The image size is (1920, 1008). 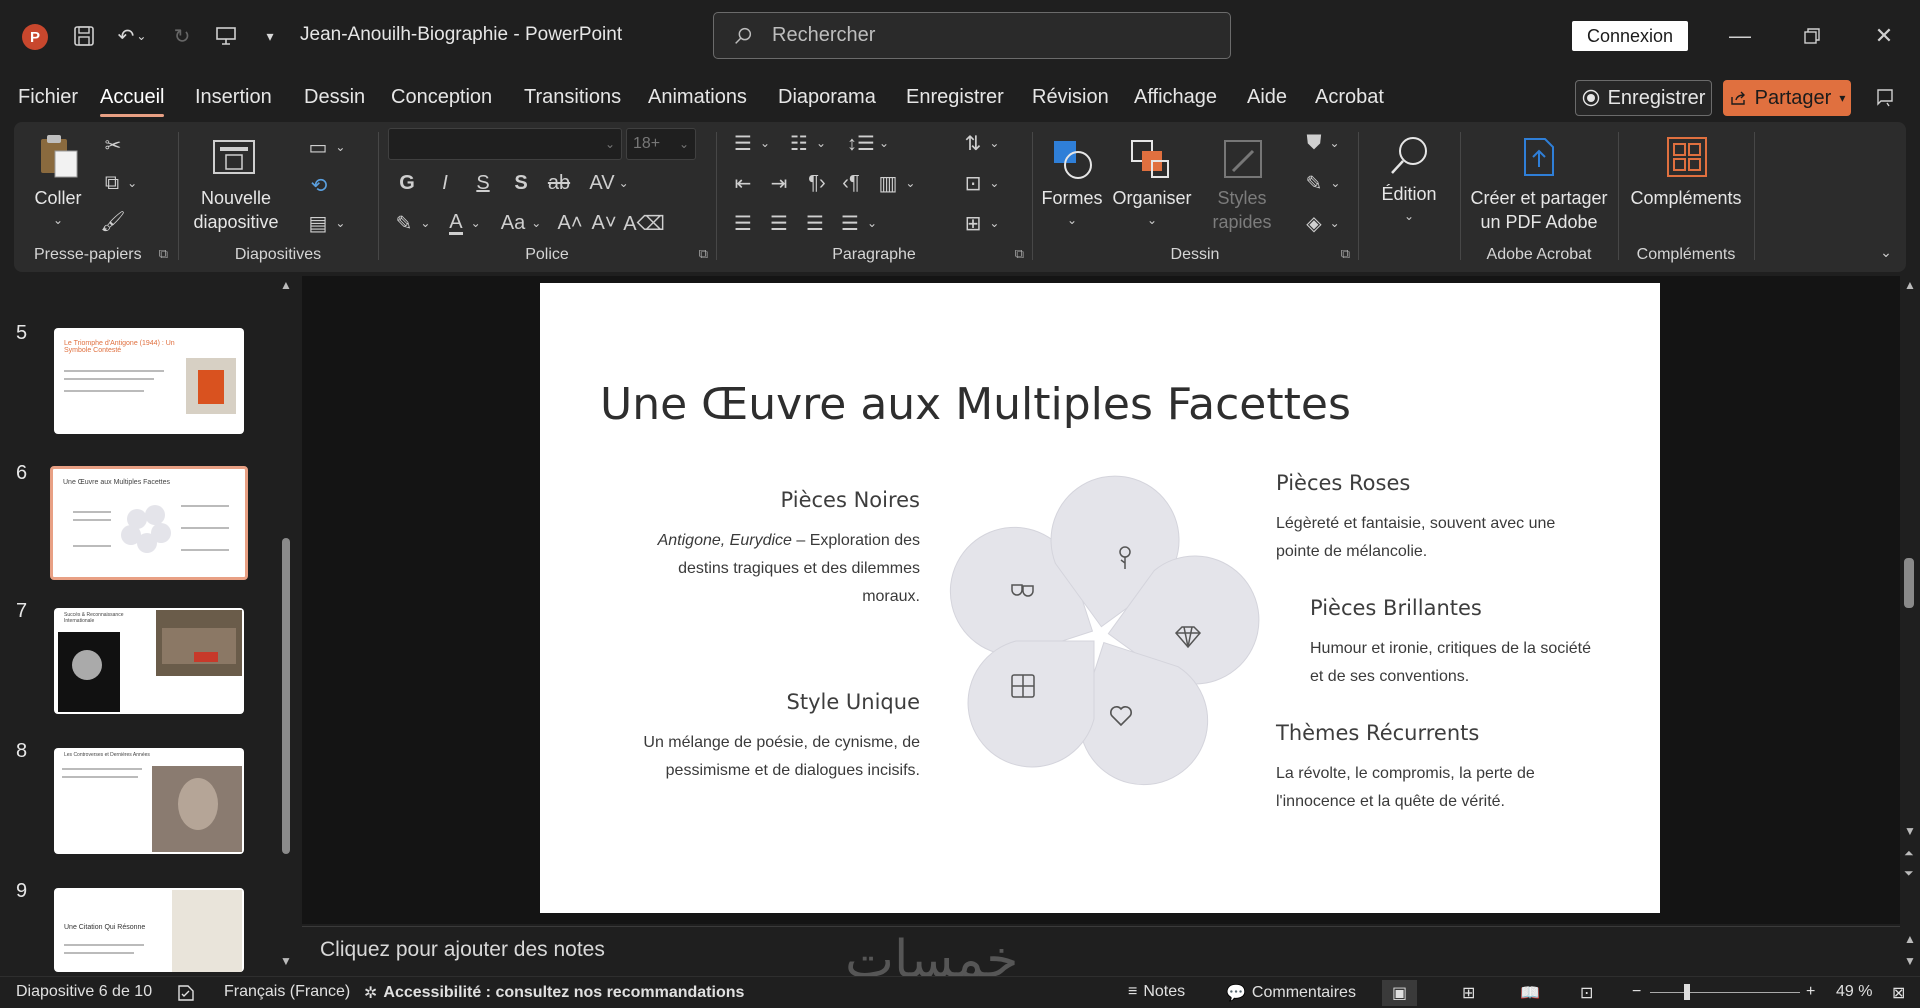 I want to click on comments-pane-icon, so click(x=1886, y=98).